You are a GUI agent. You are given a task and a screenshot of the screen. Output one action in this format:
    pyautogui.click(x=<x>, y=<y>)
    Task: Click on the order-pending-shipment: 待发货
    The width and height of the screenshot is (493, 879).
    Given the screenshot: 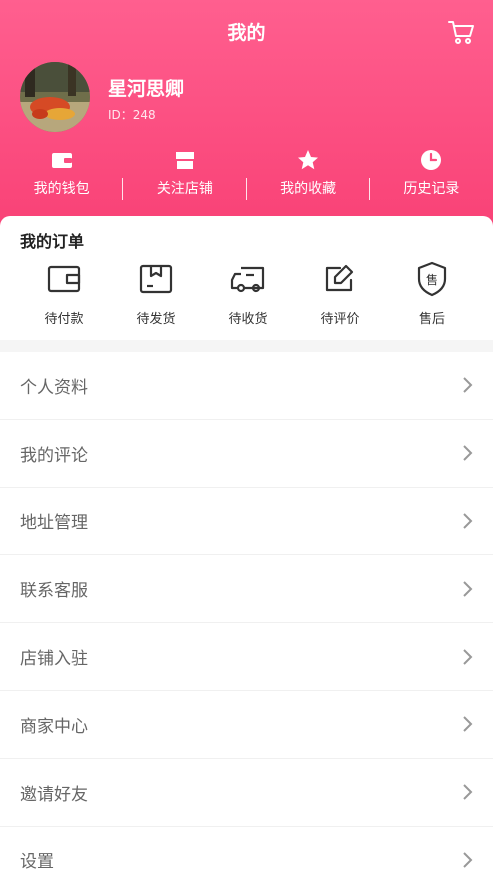 What is the action you would take?
    pyautogui.click(x=156, y=293)
    